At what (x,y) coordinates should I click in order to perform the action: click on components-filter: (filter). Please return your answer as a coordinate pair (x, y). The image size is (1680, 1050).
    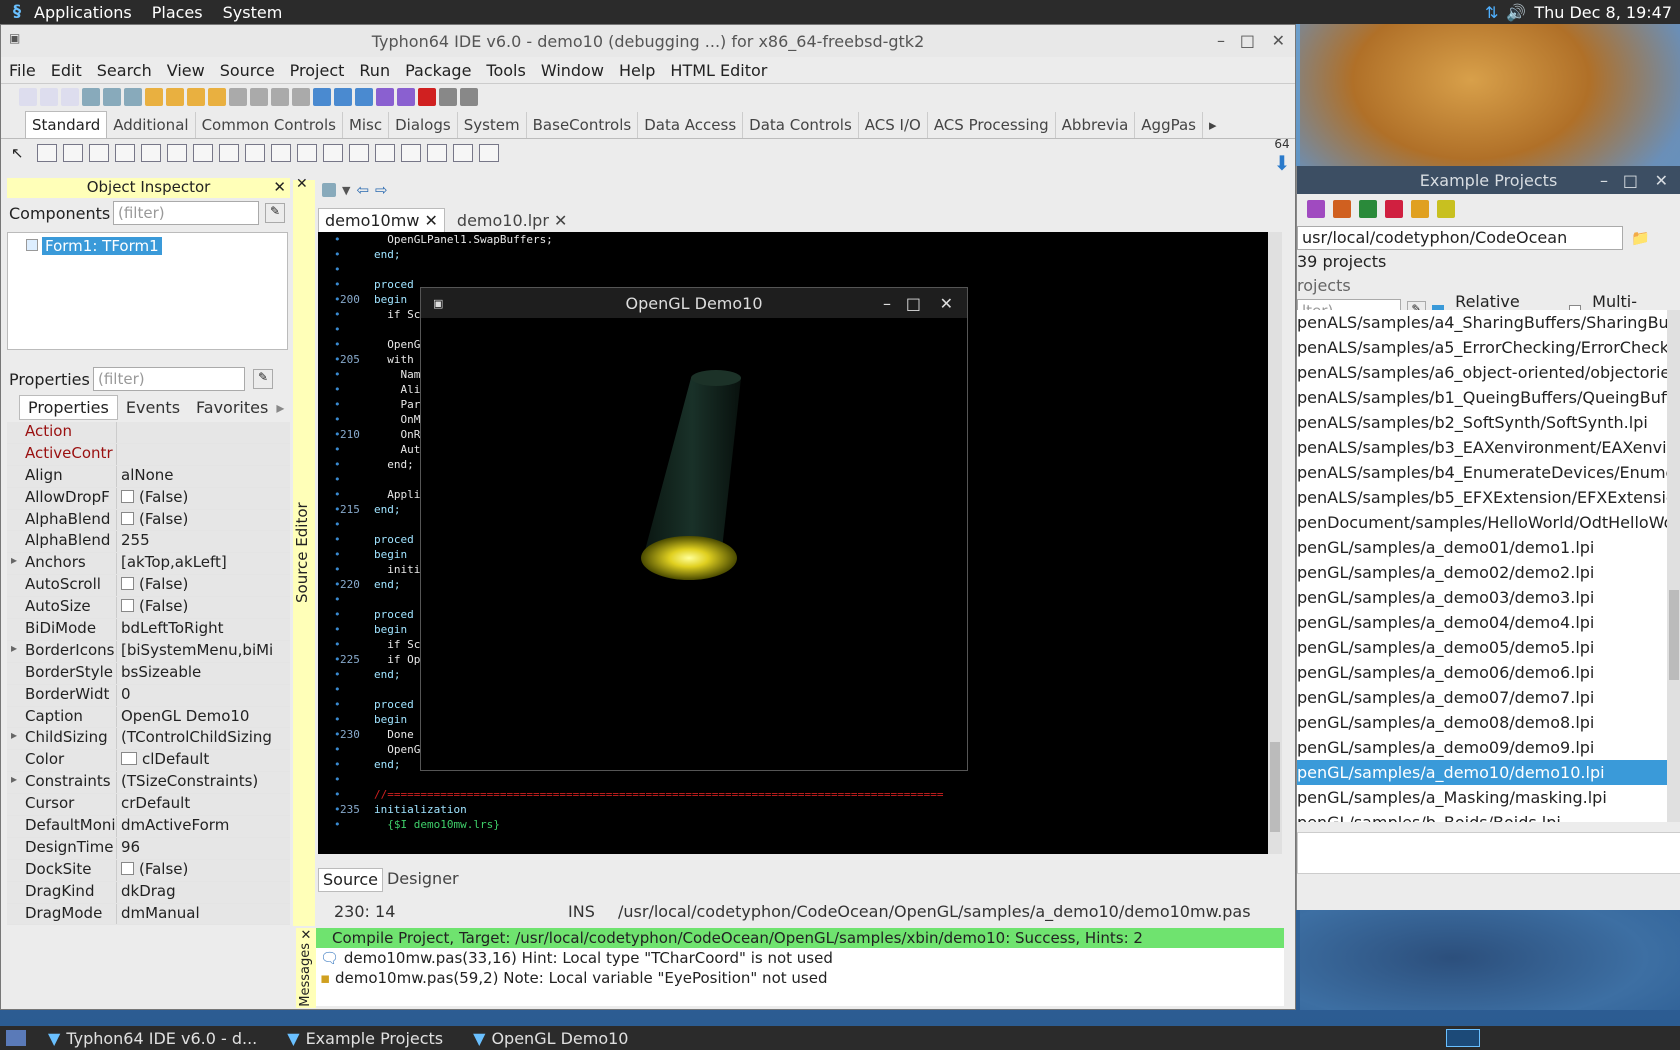
    Looking at the image, I should click on (186, 213).